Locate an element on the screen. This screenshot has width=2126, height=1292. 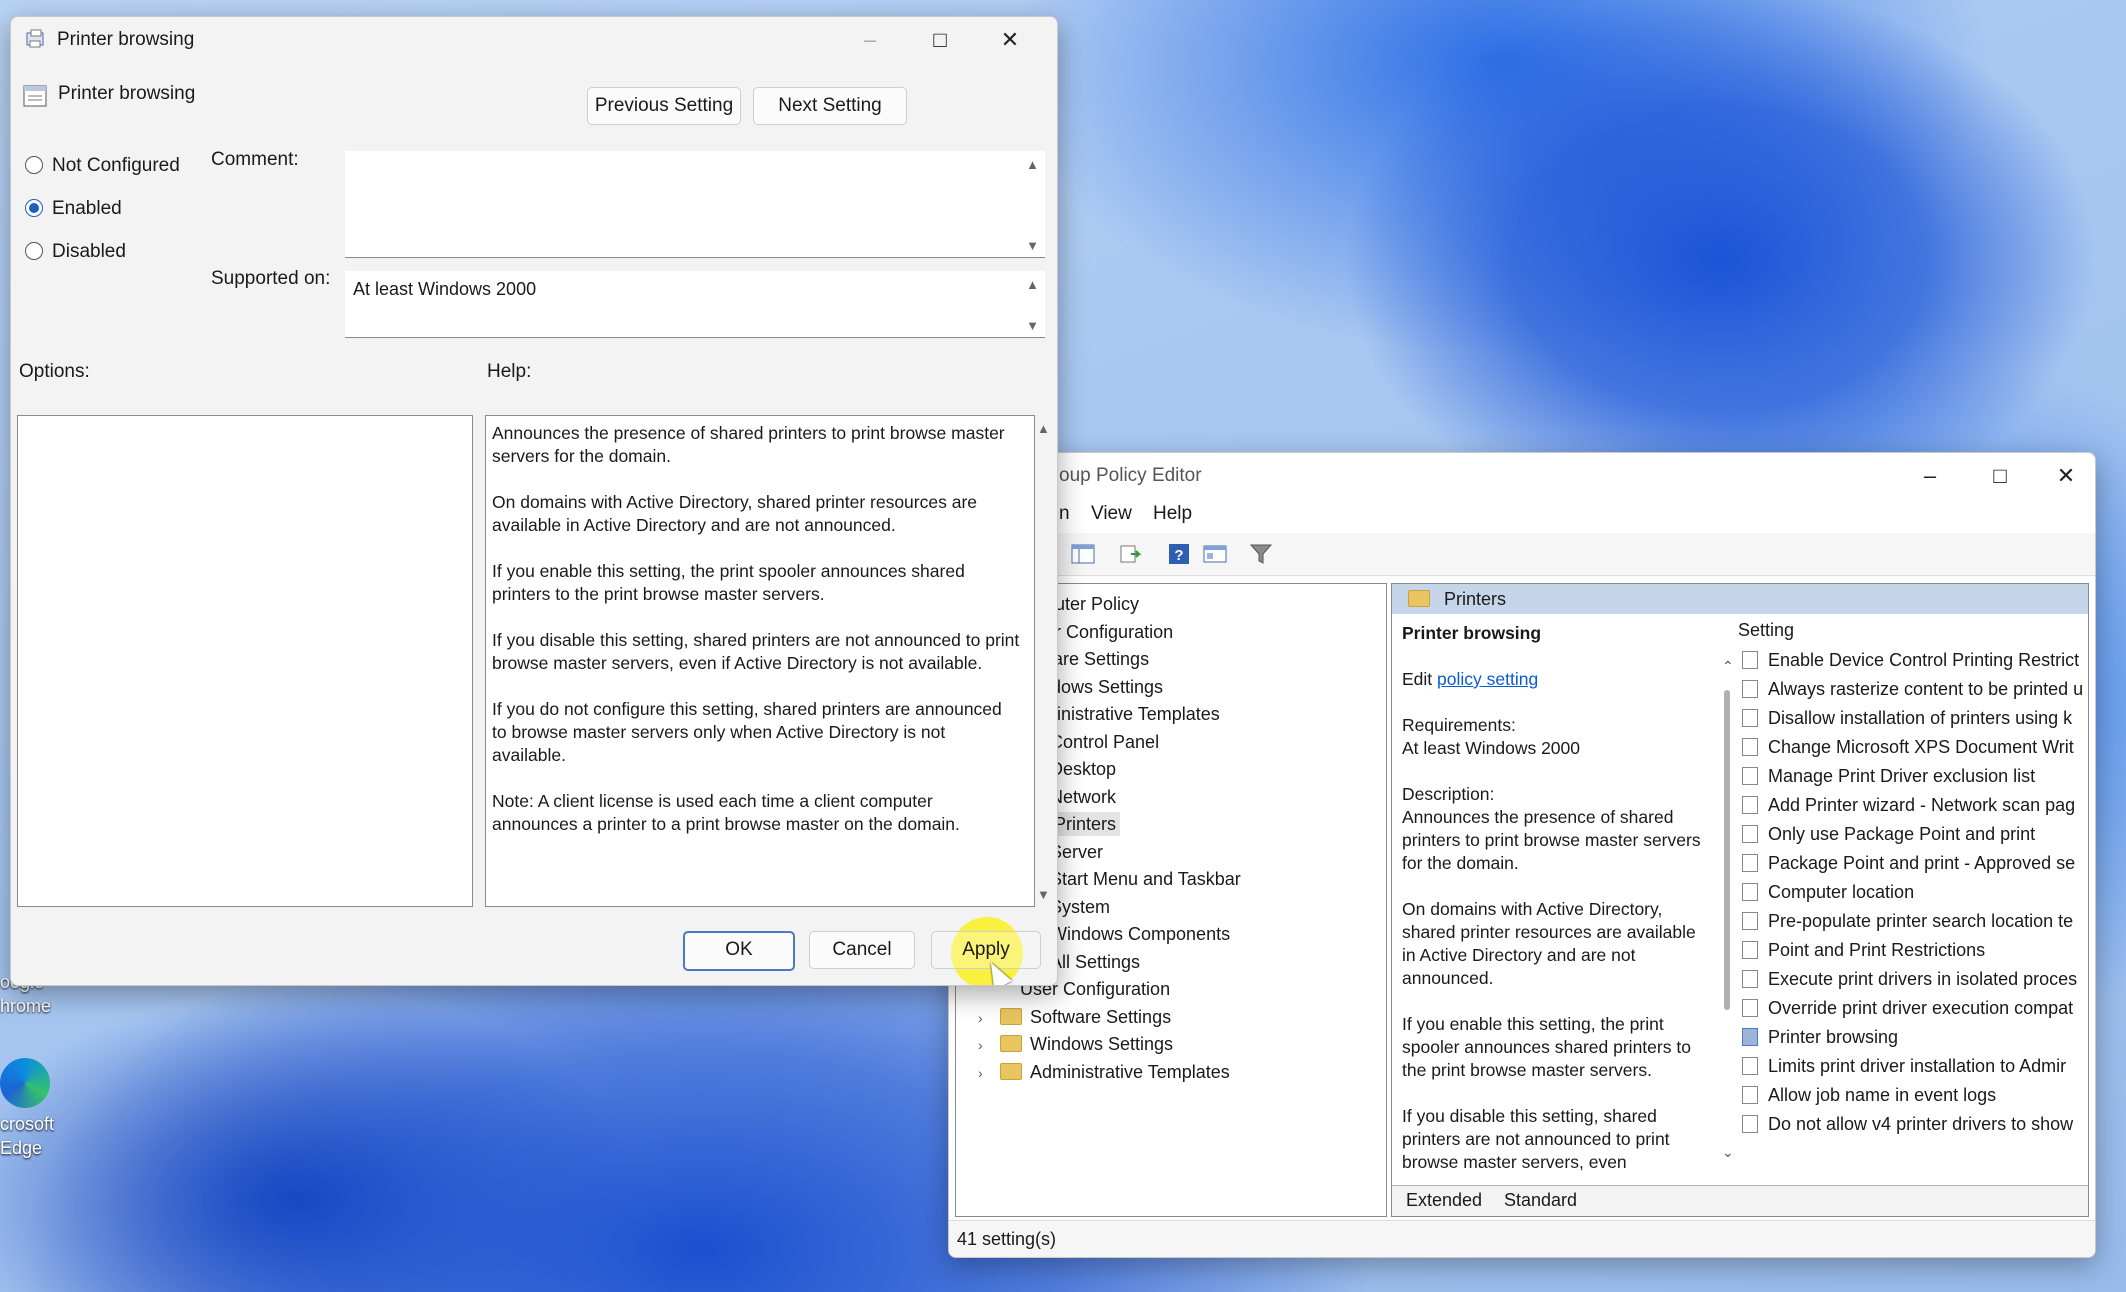
setting-label: Do not allow v4 printer drivers to show is located at coordinates (1921, 1124).